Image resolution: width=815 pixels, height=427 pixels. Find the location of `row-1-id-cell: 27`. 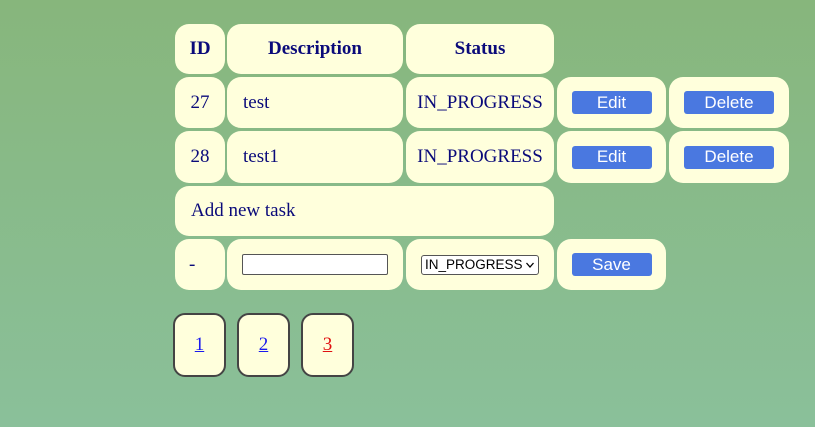

row-1-id-cell: 27 is located at coordinates (200, 102).